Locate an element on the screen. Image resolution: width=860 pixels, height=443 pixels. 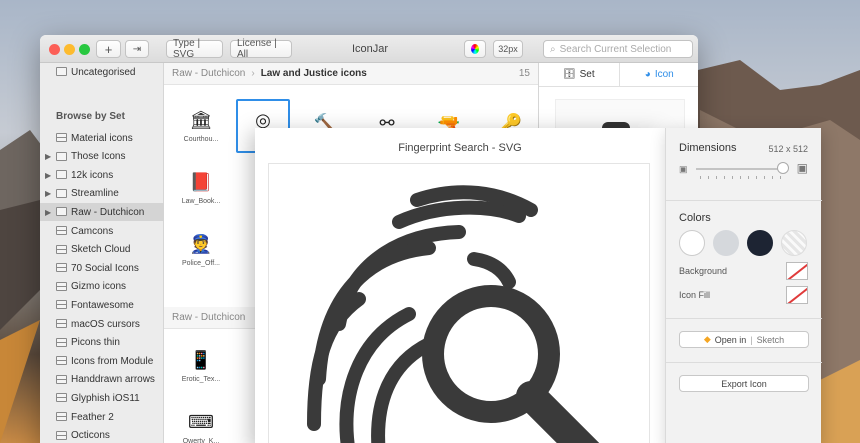
sidebar-item: Glyphish iOS11 is located at coordinates (102, 398).